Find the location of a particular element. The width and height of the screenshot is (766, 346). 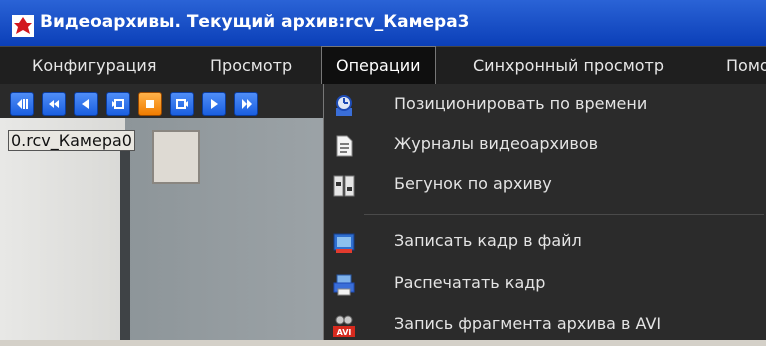

video-wall-box is located at coordinates (176, 157).